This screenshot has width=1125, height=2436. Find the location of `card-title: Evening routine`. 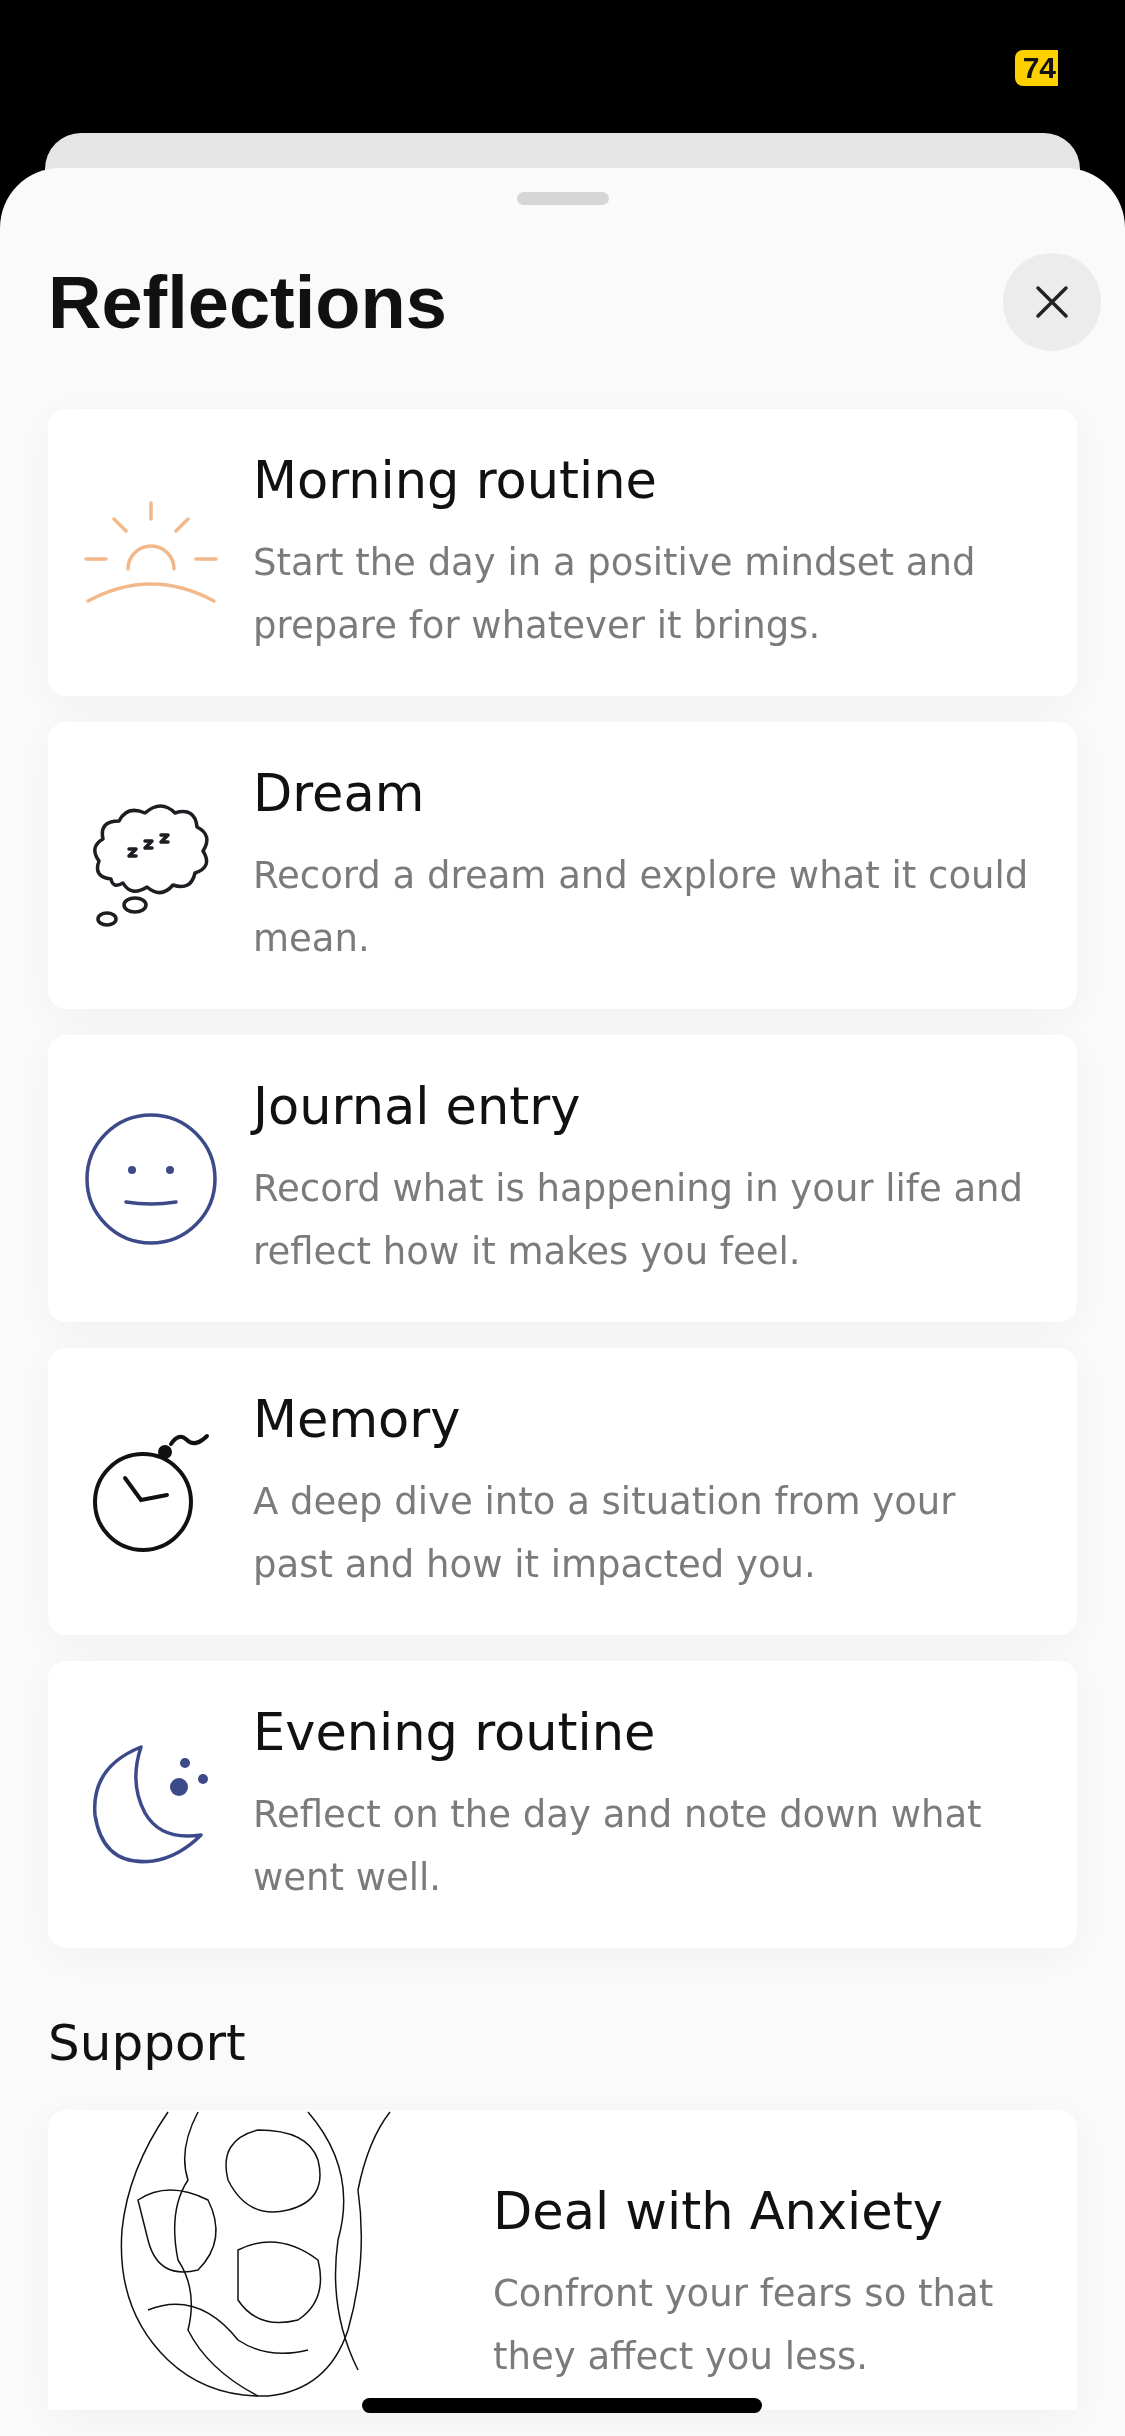

card-title: Evening routine is located at coordinates (454, 1732).